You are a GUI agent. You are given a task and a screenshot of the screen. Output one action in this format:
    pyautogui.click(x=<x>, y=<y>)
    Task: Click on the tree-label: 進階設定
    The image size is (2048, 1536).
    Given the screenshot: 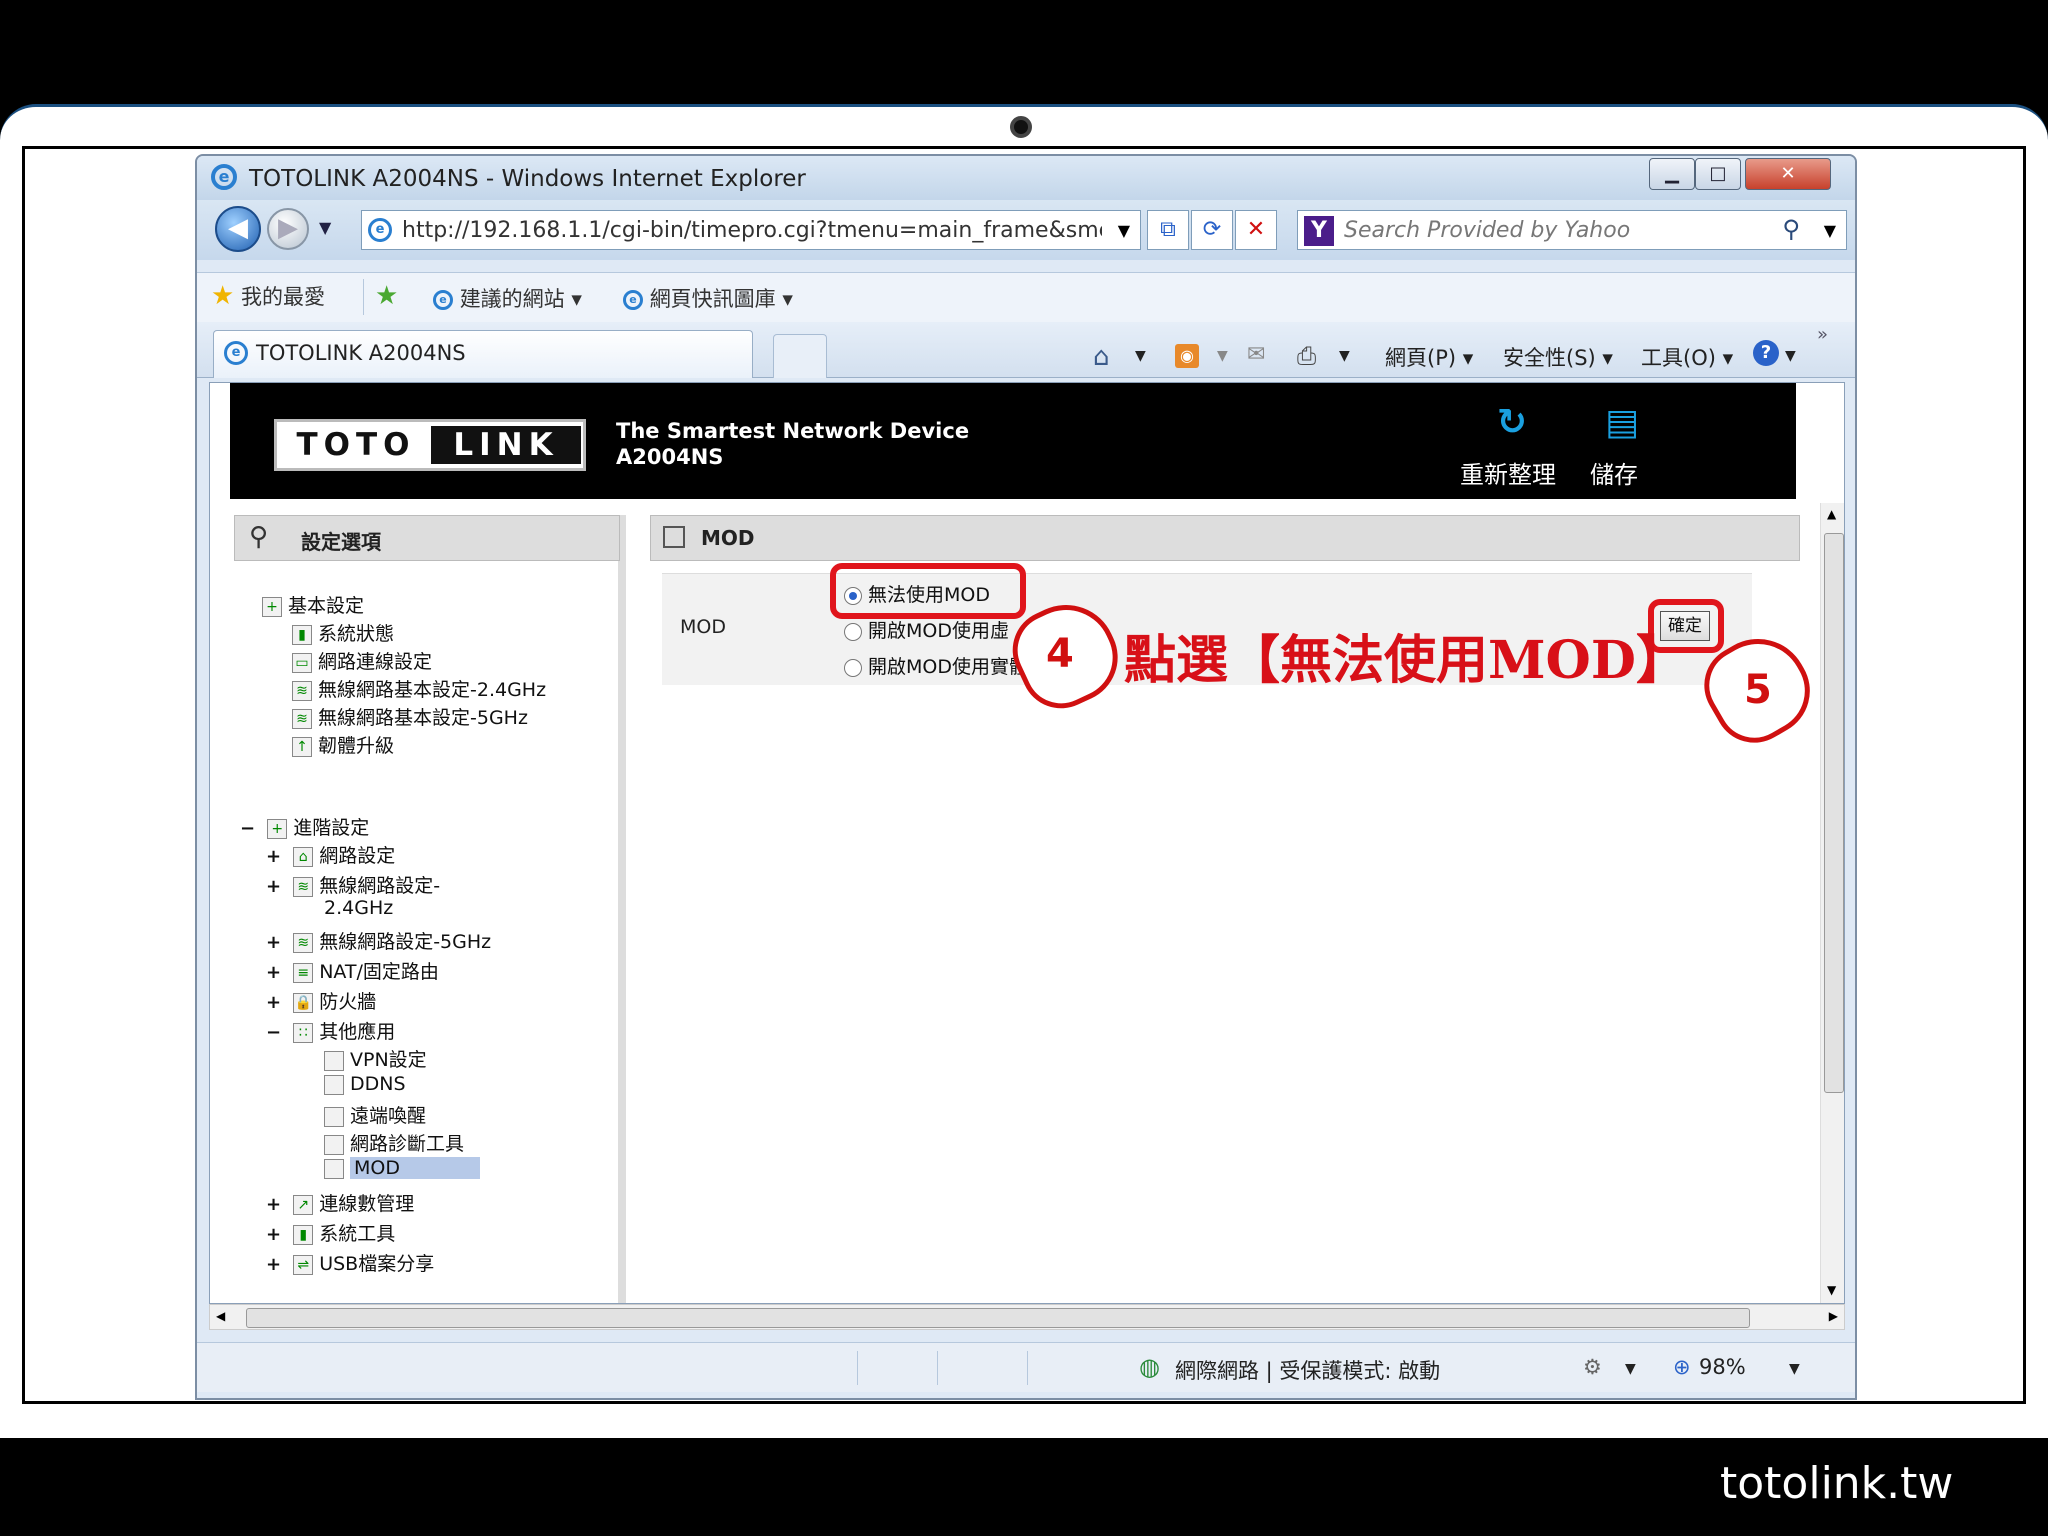 What is the action you would take?
    pyautogui.click(x=331, y=828)
    